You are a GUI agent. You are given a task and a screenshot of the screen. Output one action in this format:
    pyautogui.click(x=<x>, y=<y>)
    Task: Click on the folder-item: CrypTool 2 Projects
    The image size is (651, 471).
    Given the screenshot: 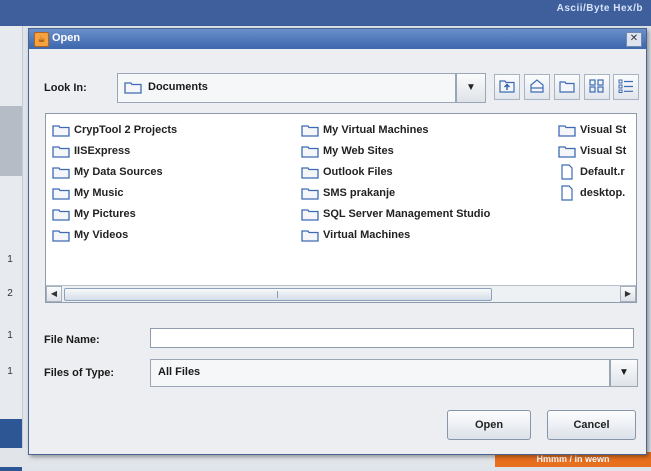 What is the action you would take?
    pyautogui.click(x=114, y=132)
    